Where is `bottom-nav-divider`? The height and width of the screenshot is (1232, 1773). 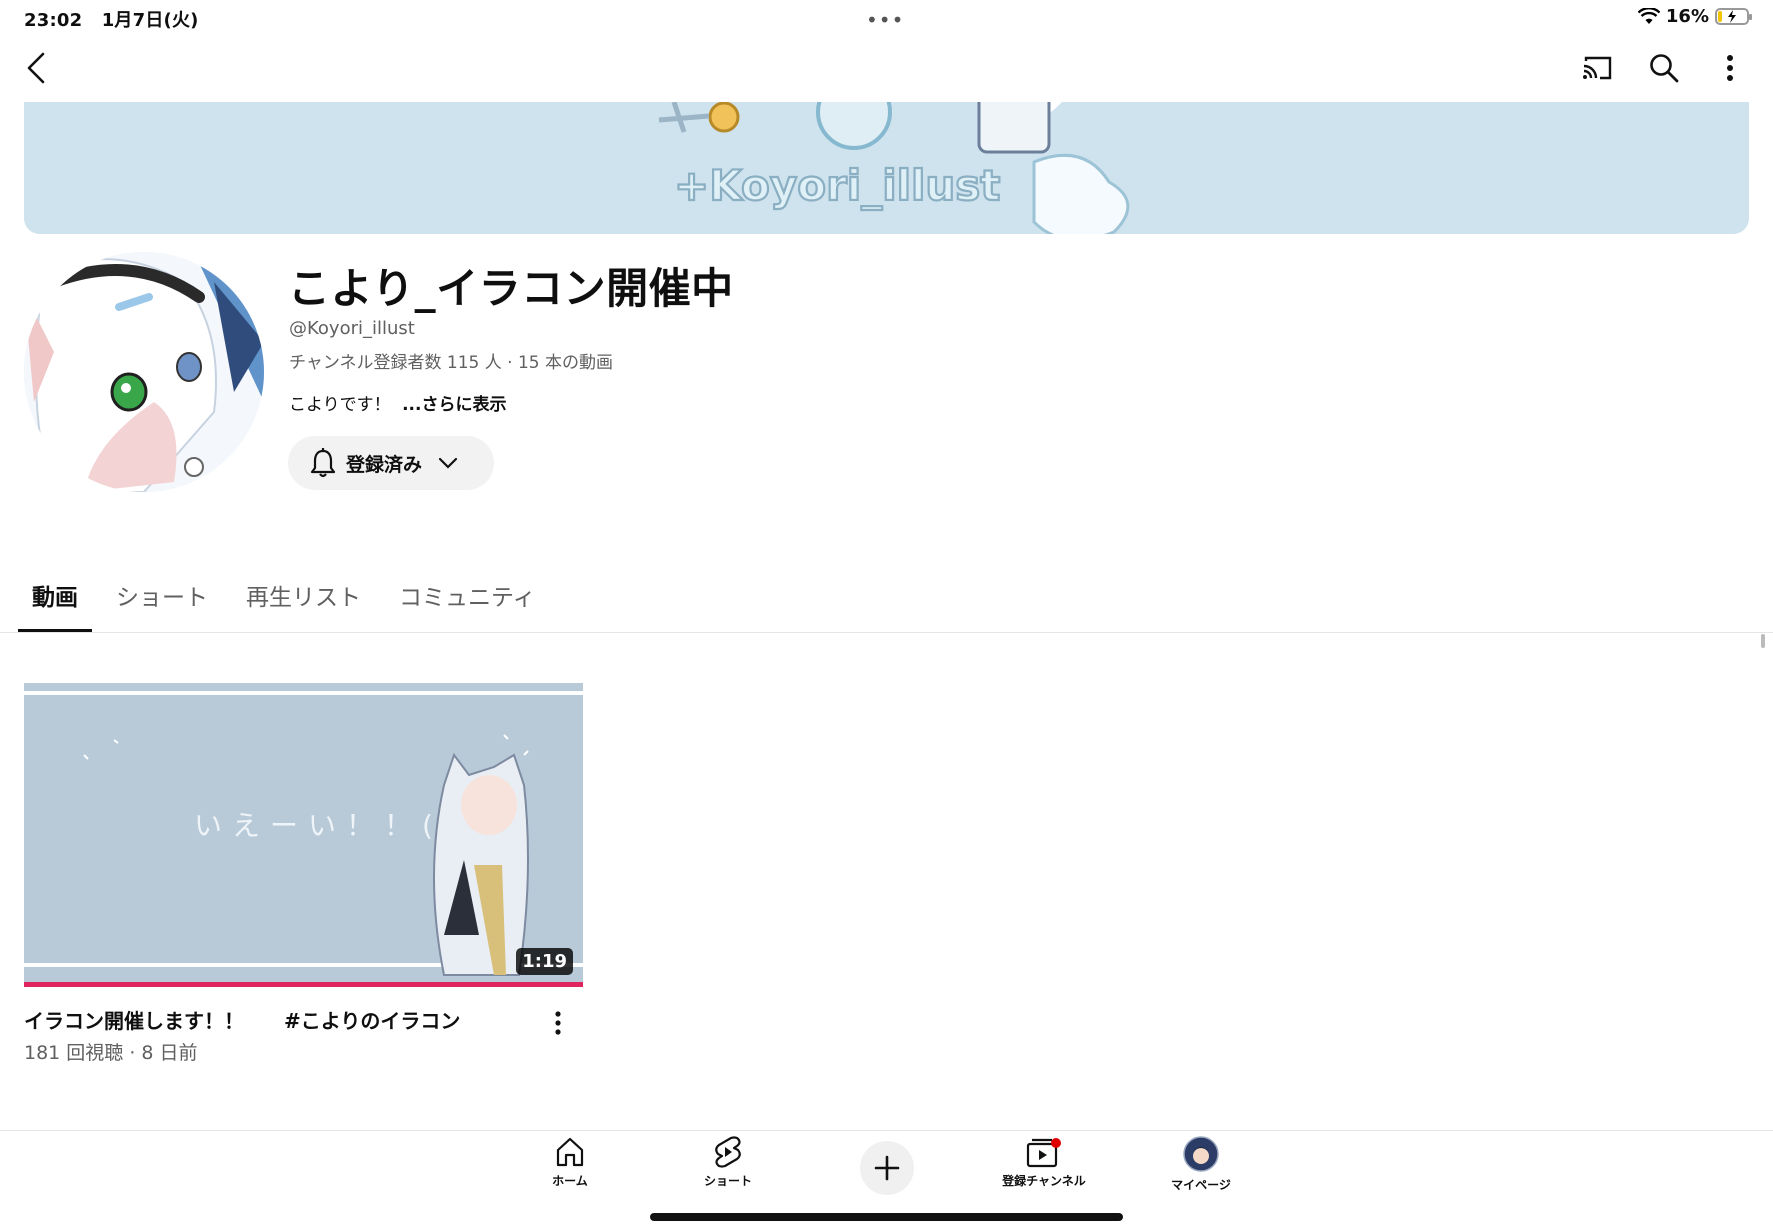
bottom-nav-divider is located at coordinates (886, 1130).